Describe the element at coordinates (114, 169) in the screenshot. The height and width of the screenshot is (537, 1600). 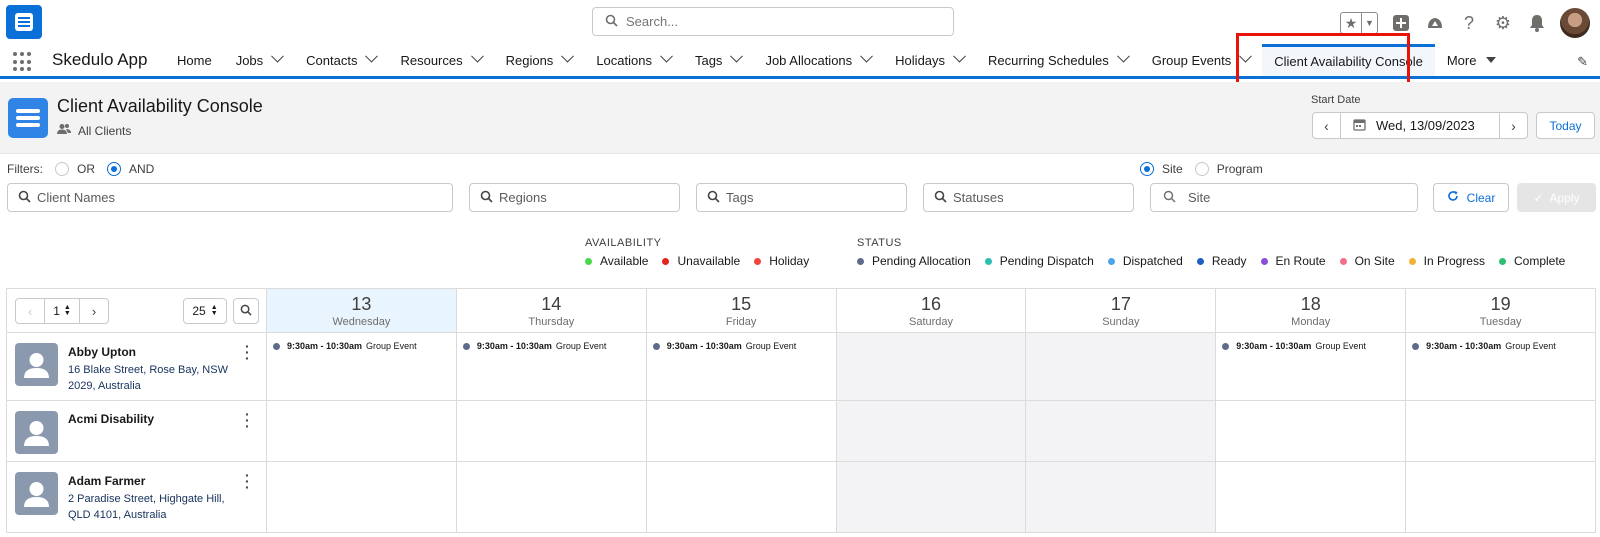
I see `and-radio` at that location.